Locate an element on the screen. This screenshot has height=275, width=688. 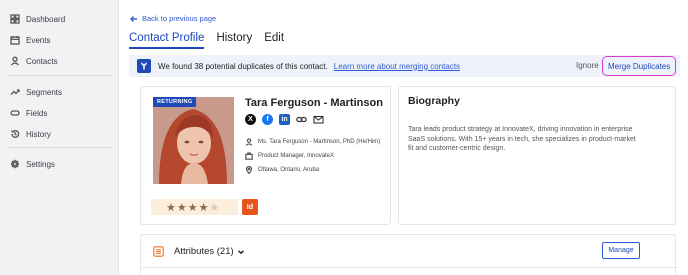
x-icon: X is located at coordinates (250, 119).